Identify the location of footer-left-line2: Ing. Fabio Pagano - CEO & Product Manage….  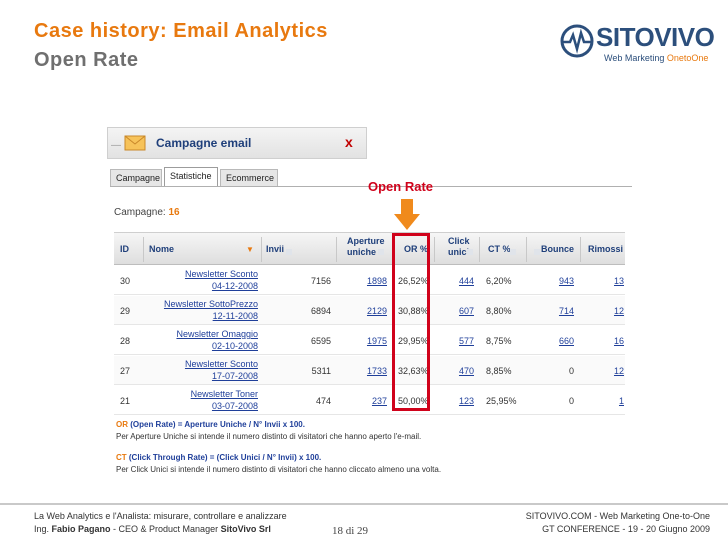
(152, 529).